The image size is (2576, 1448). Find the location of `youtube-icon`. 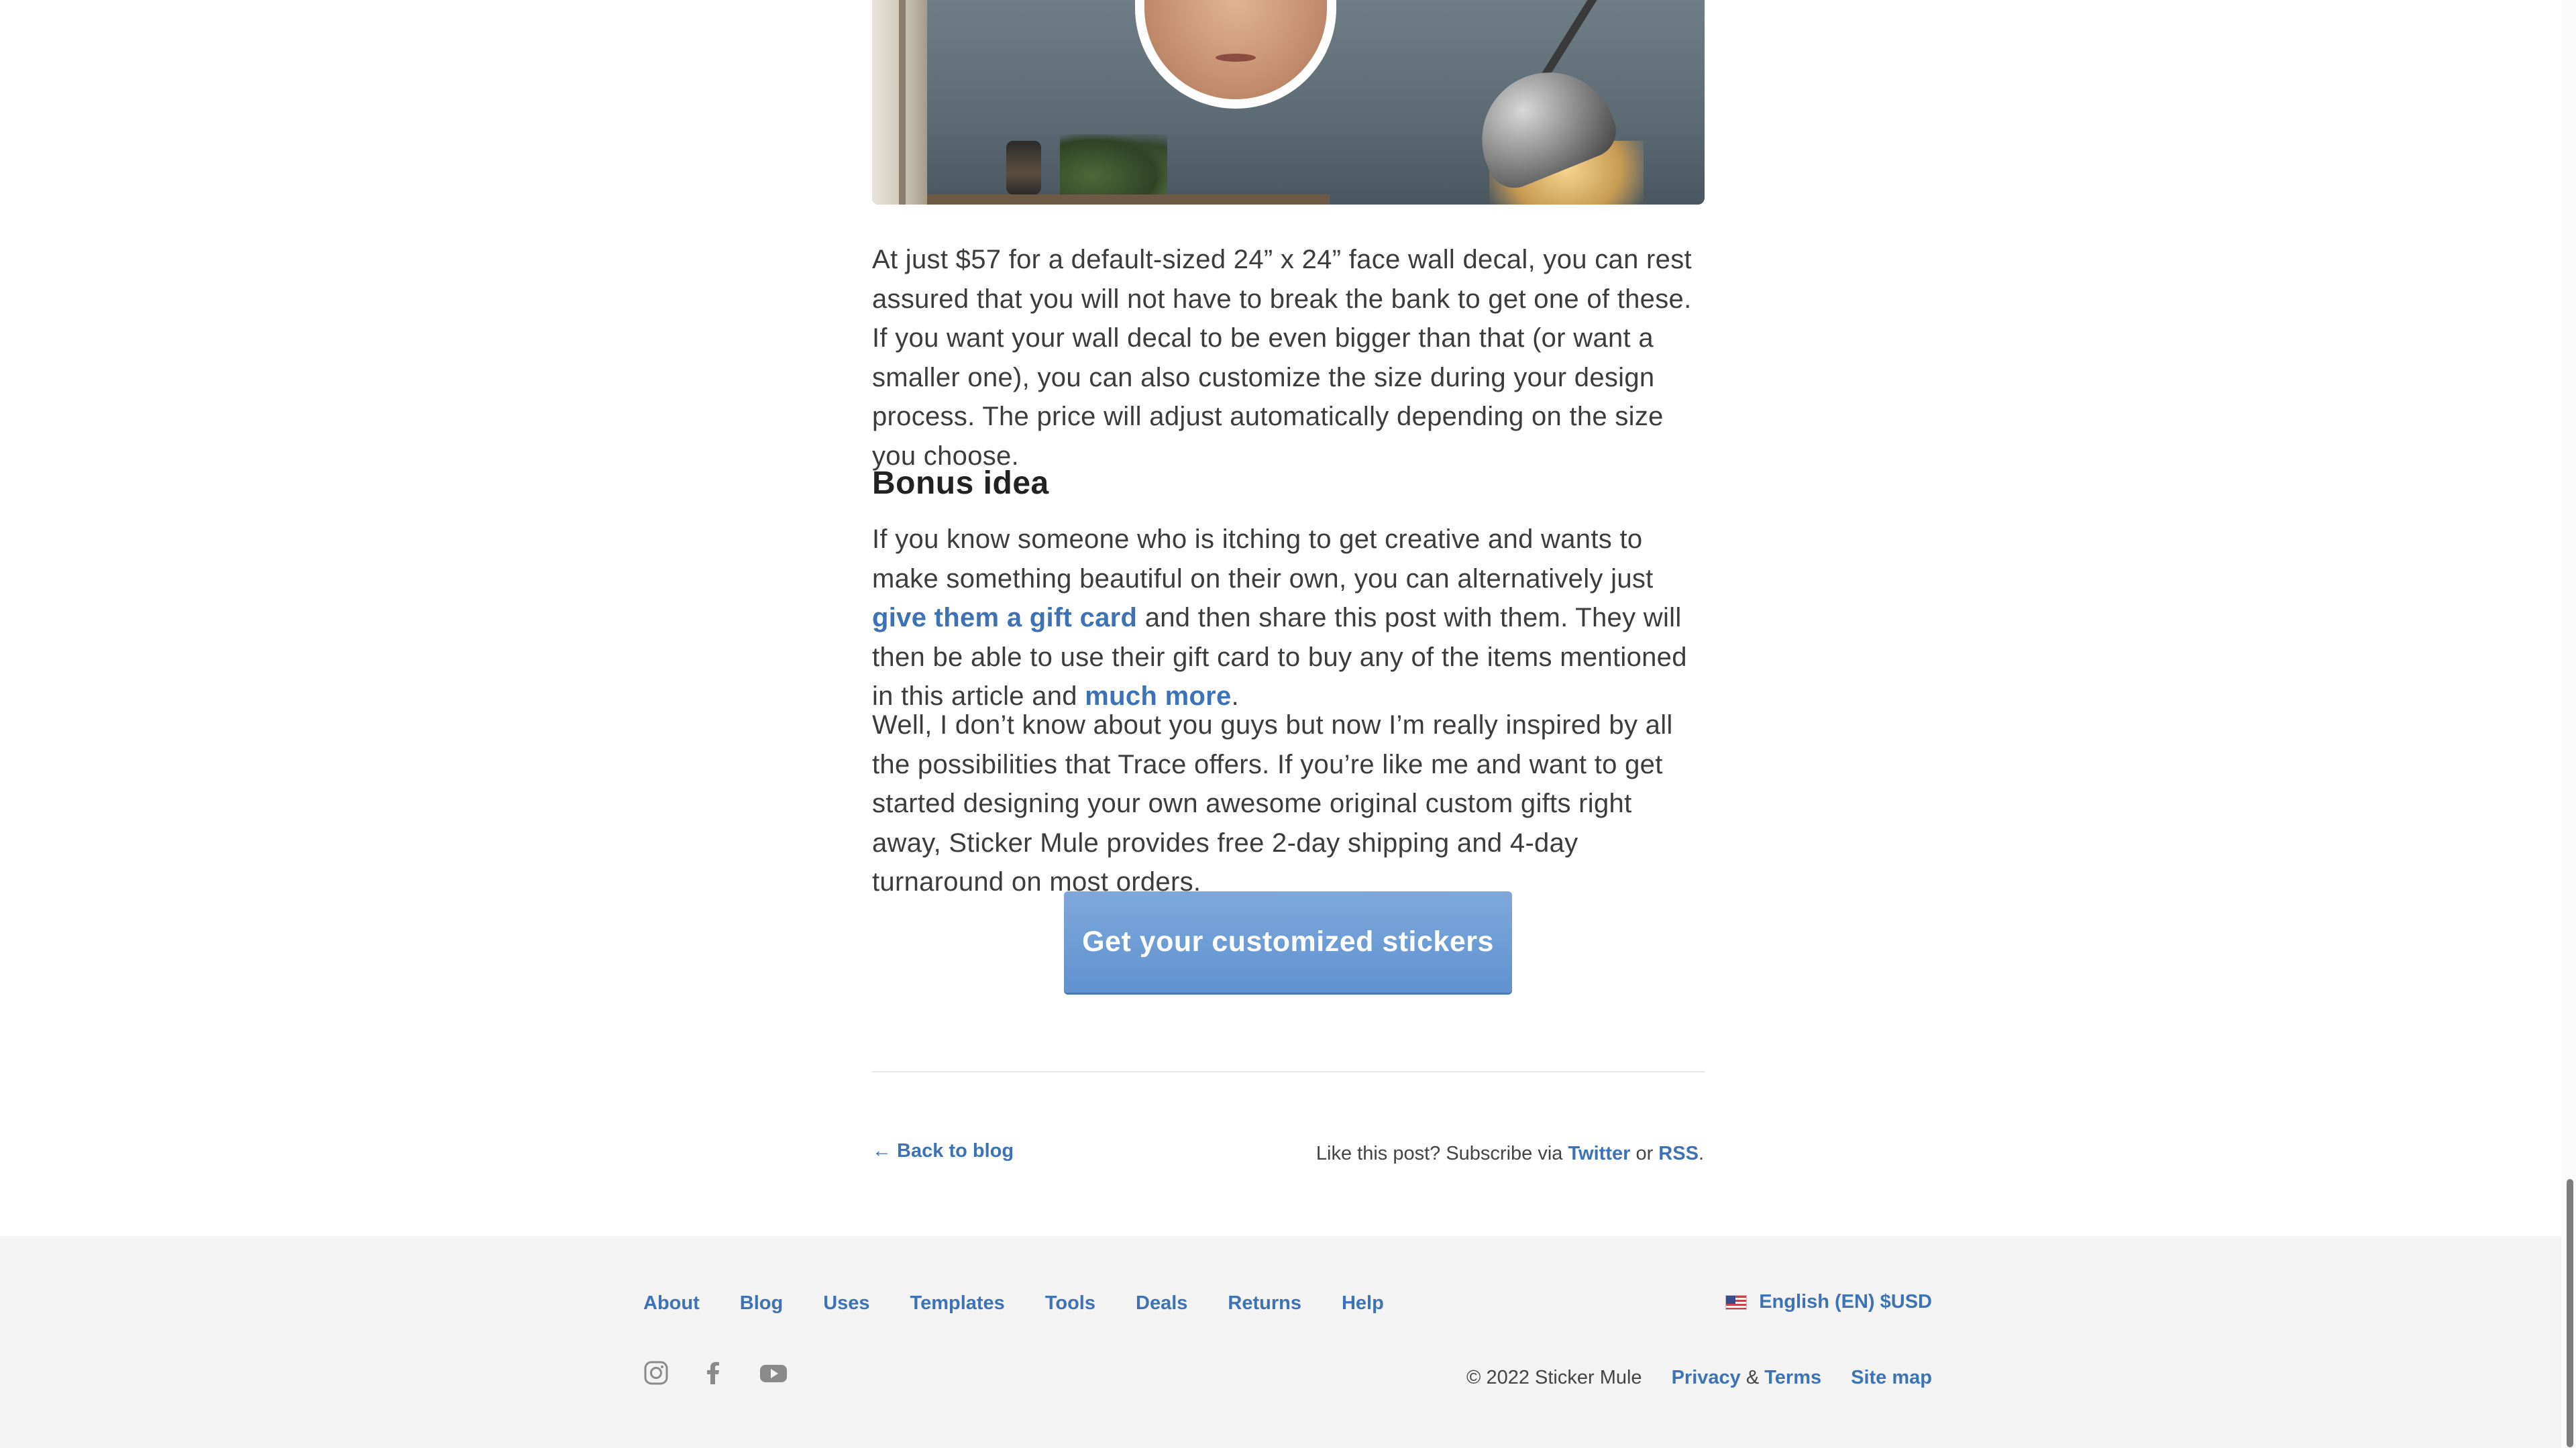

youtube-icon is located at coordinates (773, 1374).